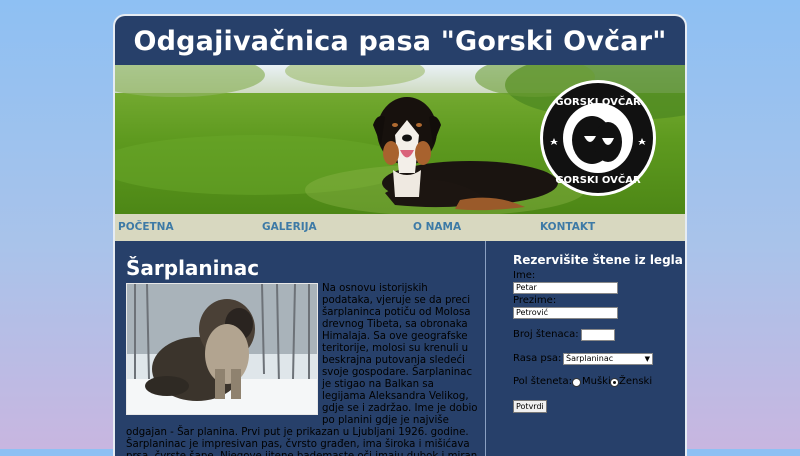 Image resolution: width=800 pixels, height=456 pixels. I want to click on sarplaninac-photo-illustration, so click(222, 349).